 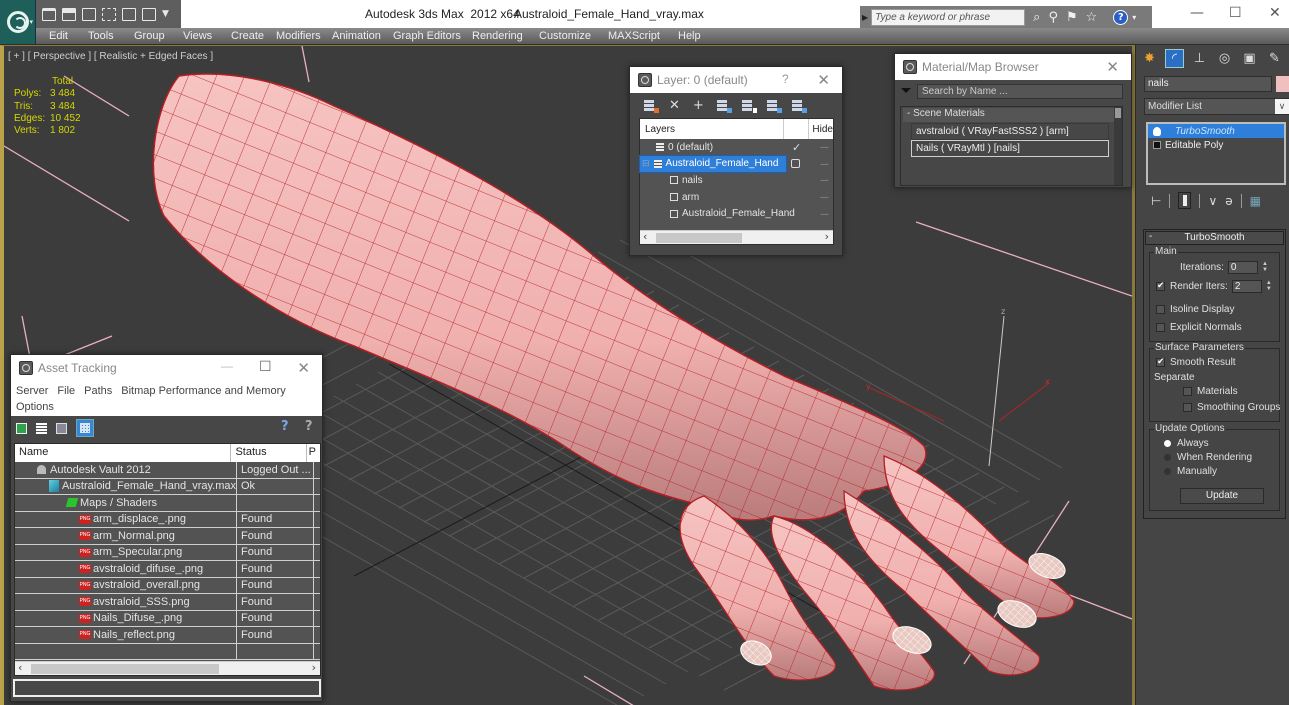 What do you see at coordinates (634, 36) in the screenshot?
I see `menu-maxscript: MAXScript` at bounding box center [634, 36].